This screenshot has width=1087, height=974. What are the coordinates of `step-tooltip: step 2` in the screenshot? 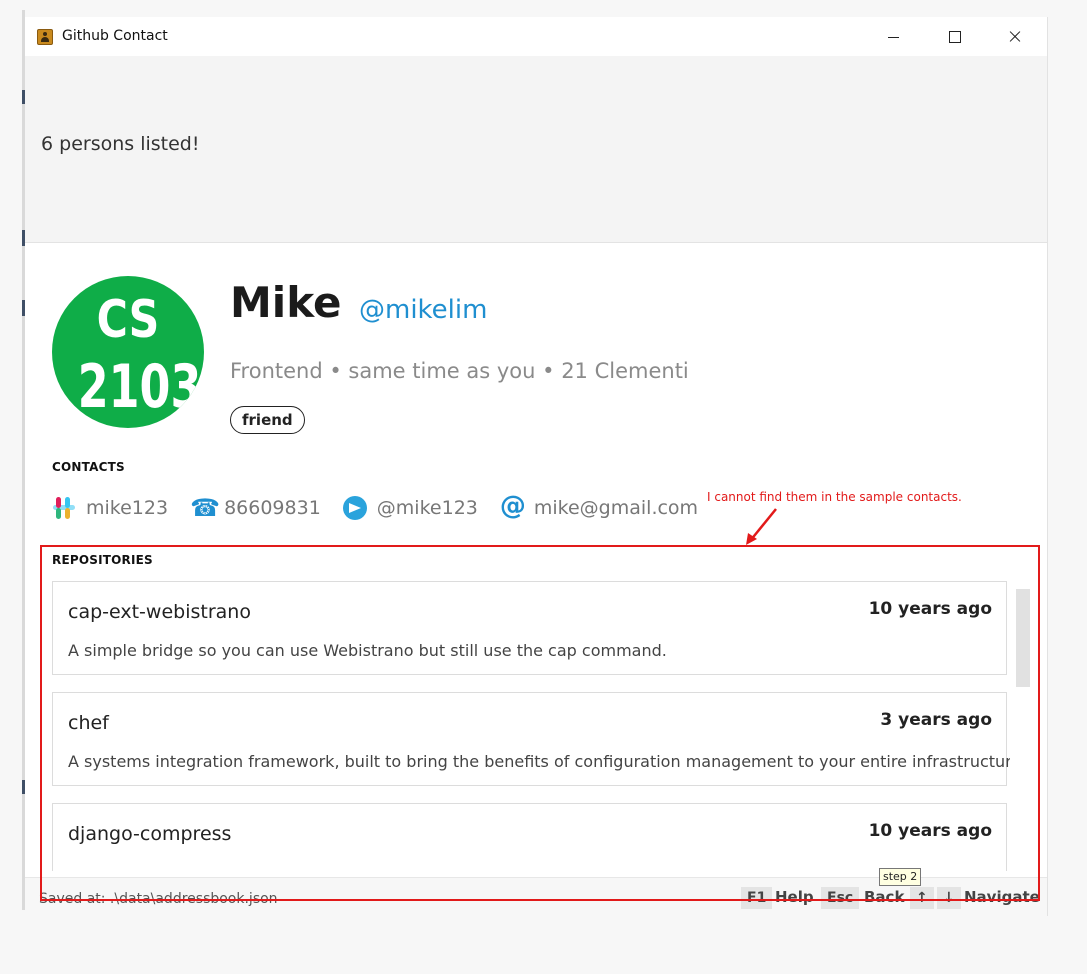 It's located at (900, 877).